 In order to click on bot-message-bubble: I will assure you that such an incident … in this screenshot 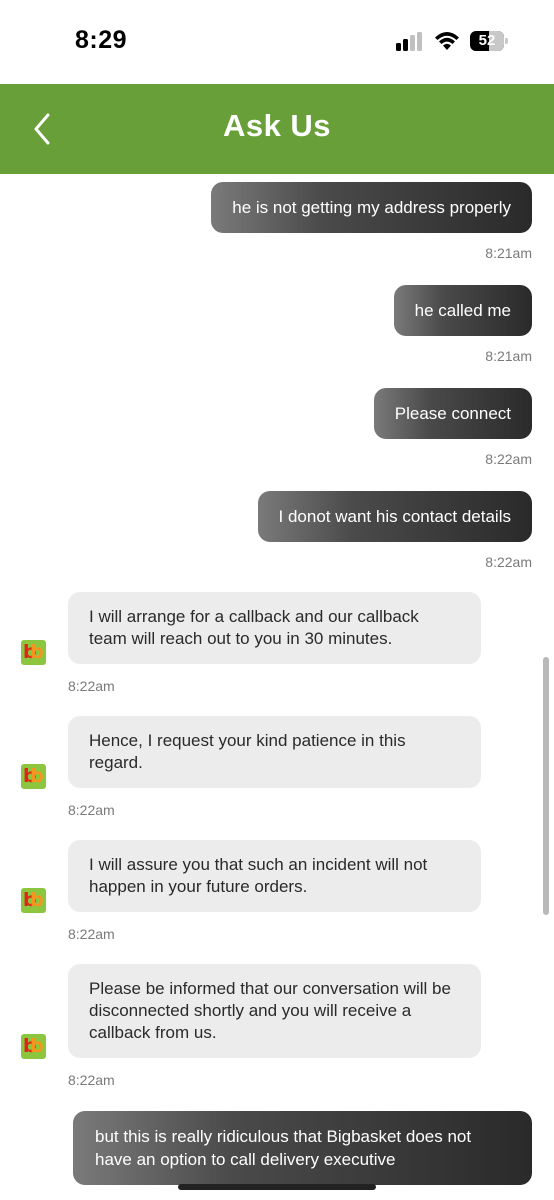, I will do `click(274, 876)`.